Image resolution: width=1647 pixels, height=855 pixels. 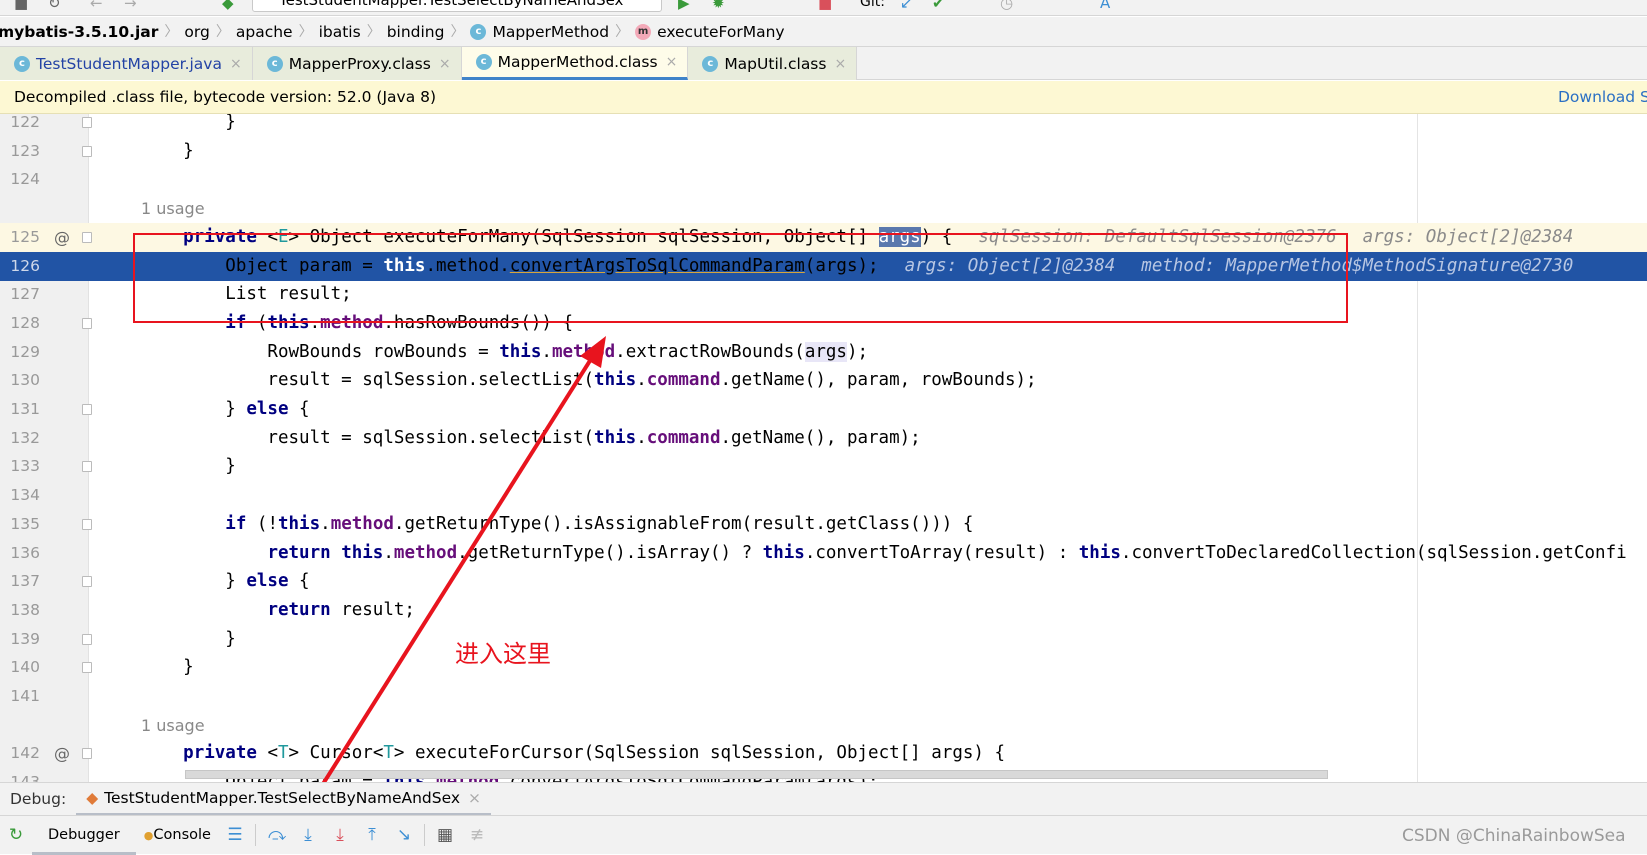 What do you see at coordinates (177, 835) in the screenshot?
I see `tab-console: ●Console` at bounding box center [177, 835].